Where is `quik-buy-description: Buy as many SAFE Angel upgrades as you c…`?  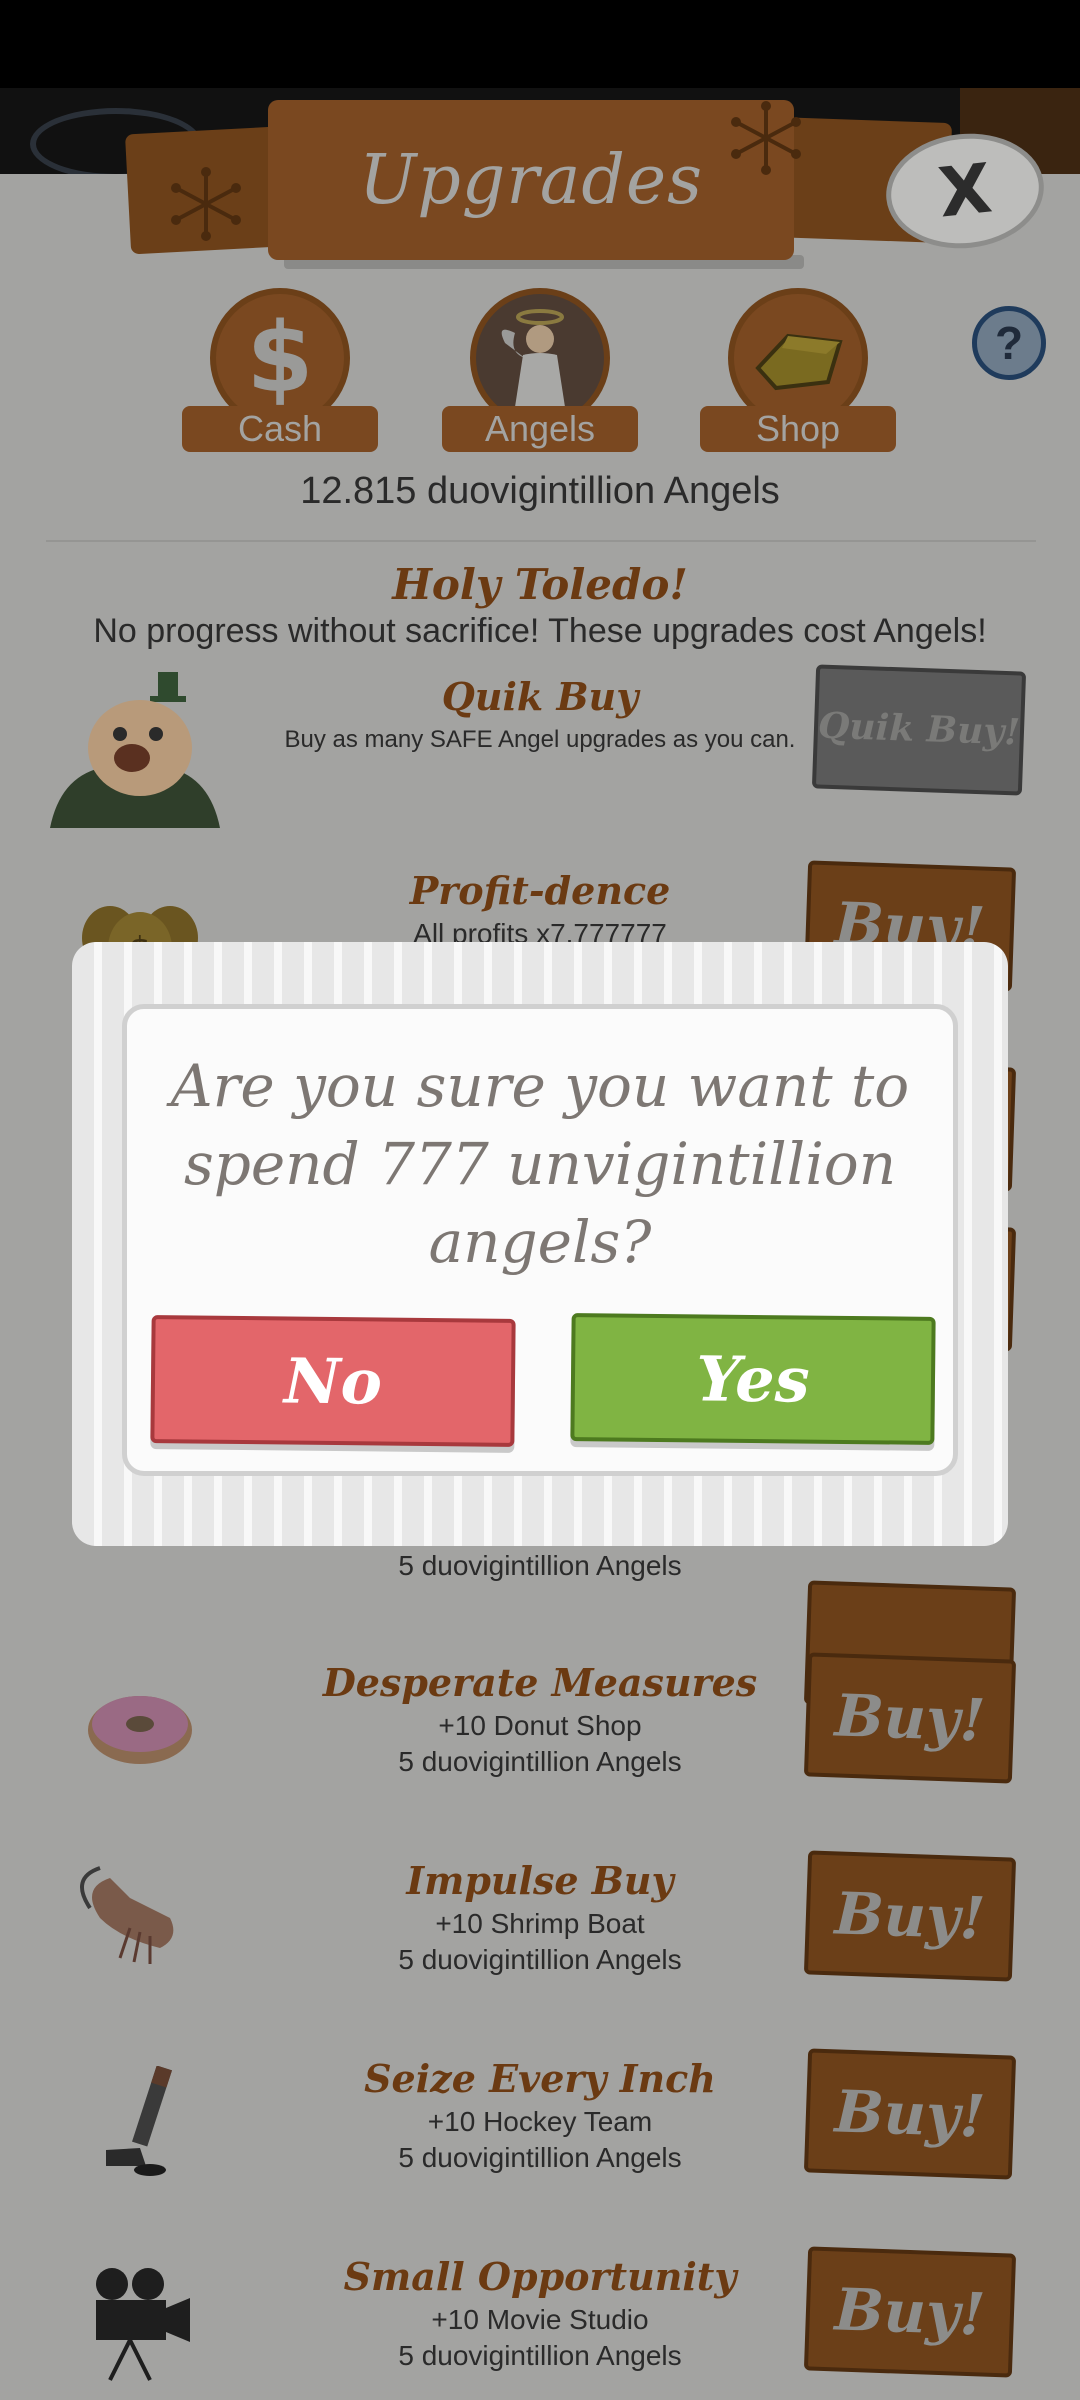 quik-buy-description: Buy as many SAFE Angel upgrades as you c… is located at coordinates (540, 739).